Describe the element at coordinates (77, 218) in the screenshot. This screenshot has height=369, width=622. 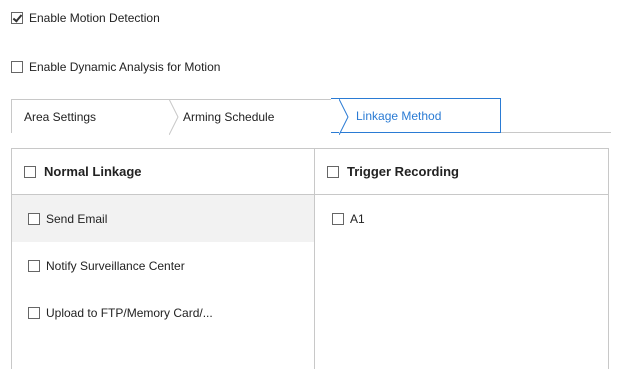
I see `send-email-label: Send Email` at that location.